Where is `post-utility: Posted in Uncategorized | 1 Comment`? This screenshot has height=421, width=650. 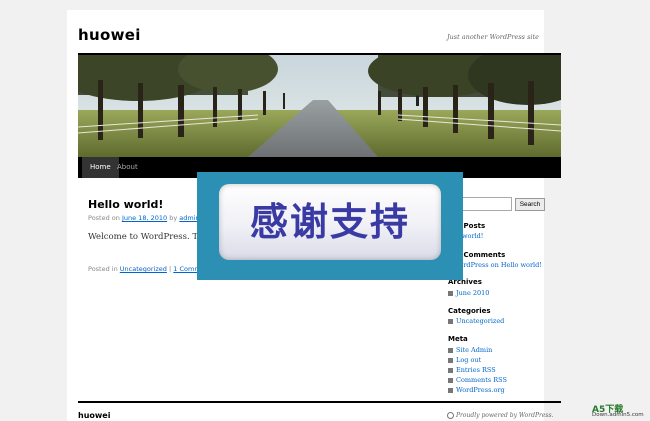
post-utility: Posted in Uncategorized | 1 Comment is located at coordinates (149, 269).